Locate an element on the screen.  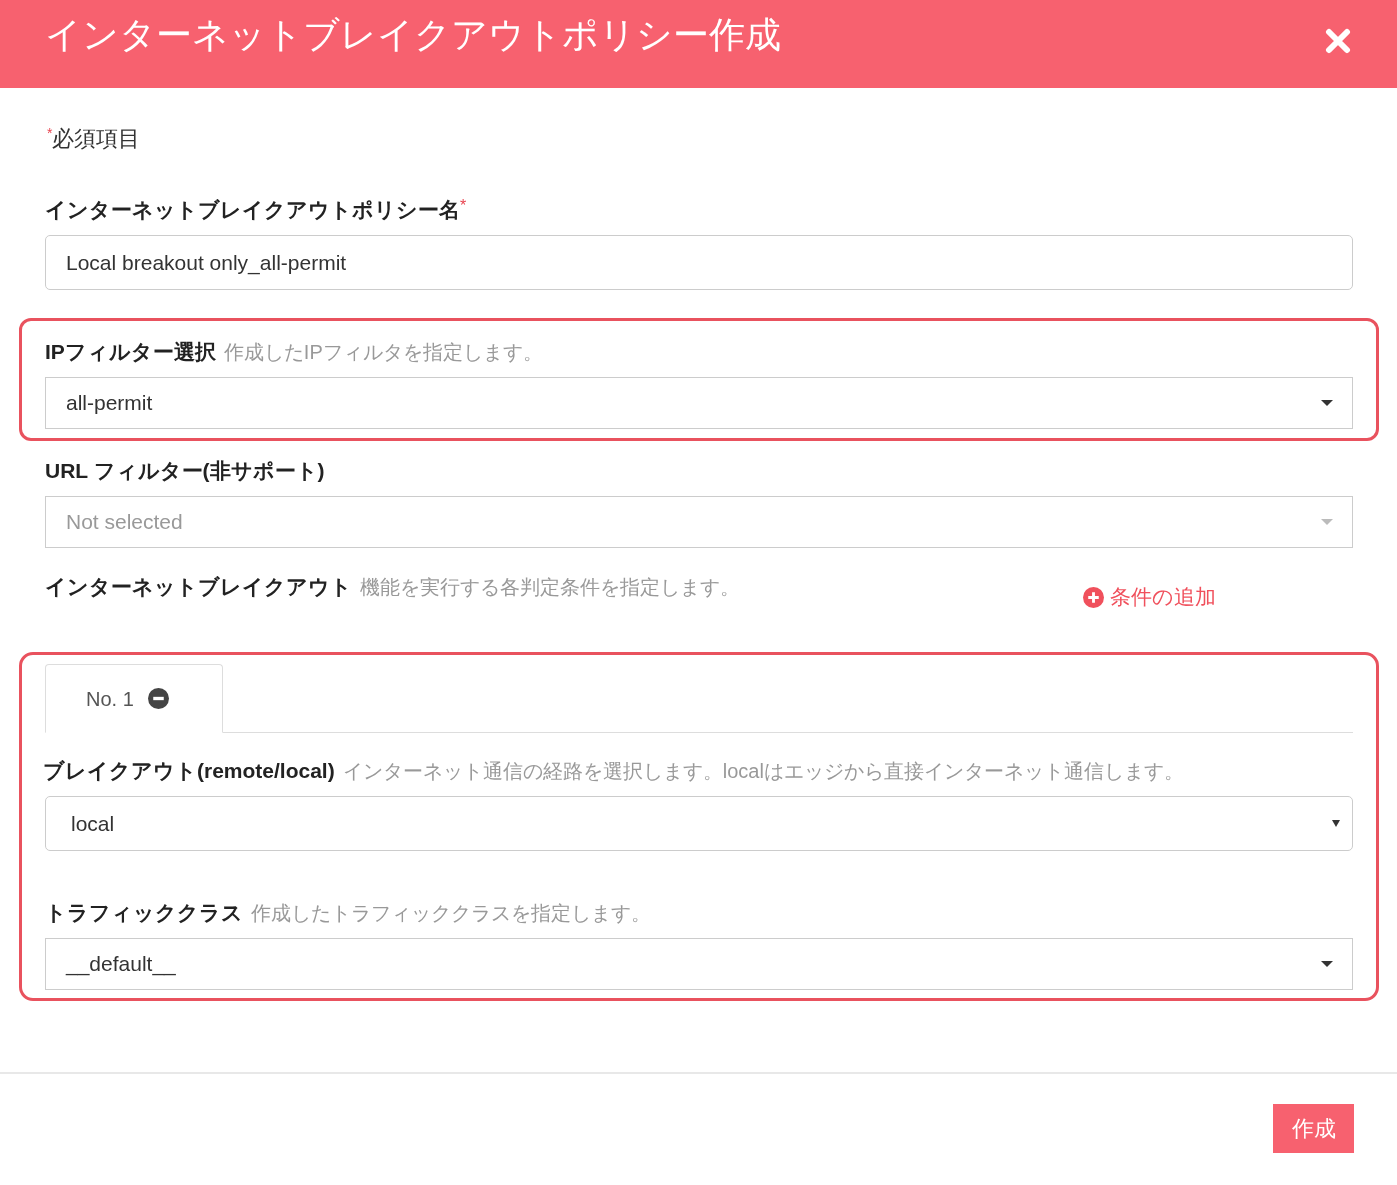
select-field: all-permit is located at coordinates (699, 403).